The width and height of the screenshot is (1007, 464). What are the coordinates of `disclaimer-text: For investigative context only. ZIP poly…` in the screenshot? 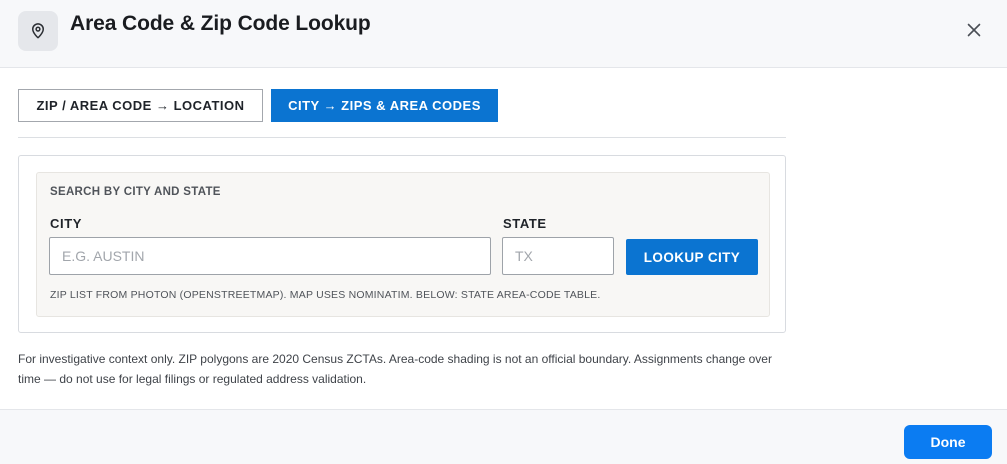 It's located at (395, 369).